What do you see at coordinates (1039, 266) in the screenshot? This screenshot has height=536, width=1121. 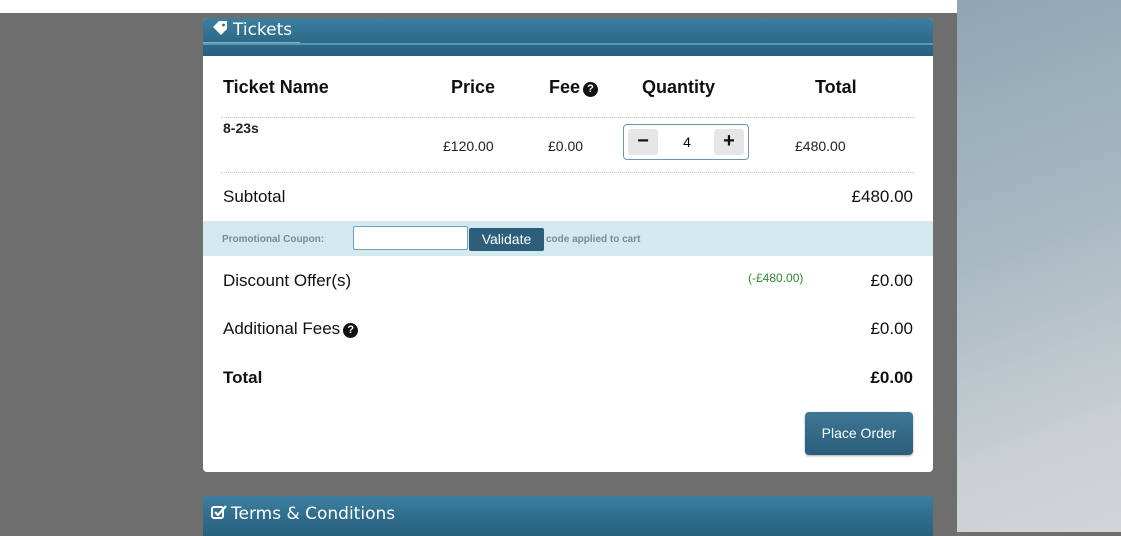 I see `background-image` at bounding box center [1039, 266].